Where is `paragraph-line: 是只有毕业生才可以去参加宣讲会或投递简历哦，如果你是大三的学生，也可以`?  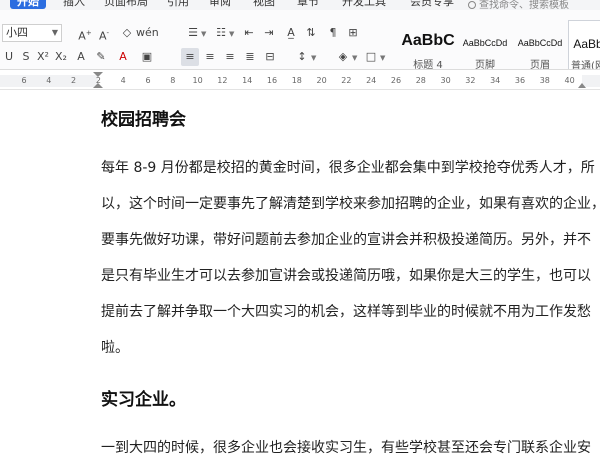
paragraph-line: 是只有毕业生才可以去参加宣讲会或投递简历哦，如果你是大三的学生，也可以 is located at coordinates (346, 276).